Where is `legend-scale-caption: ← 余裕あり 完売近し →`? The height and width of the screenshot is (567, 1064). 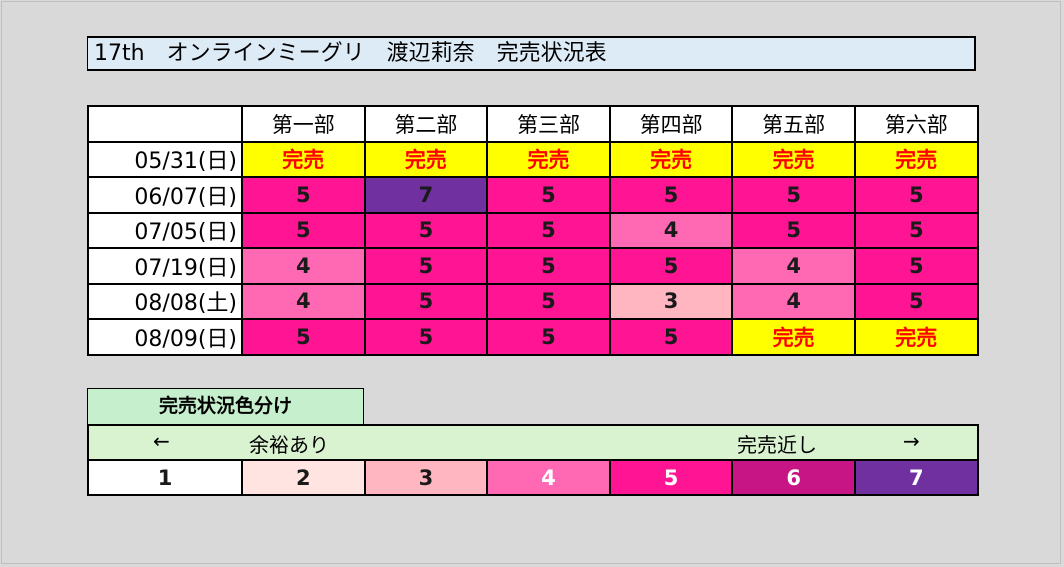
legend-scale-caption: ← 余裕あり 完売近し → is located at coordinates (533, 442).